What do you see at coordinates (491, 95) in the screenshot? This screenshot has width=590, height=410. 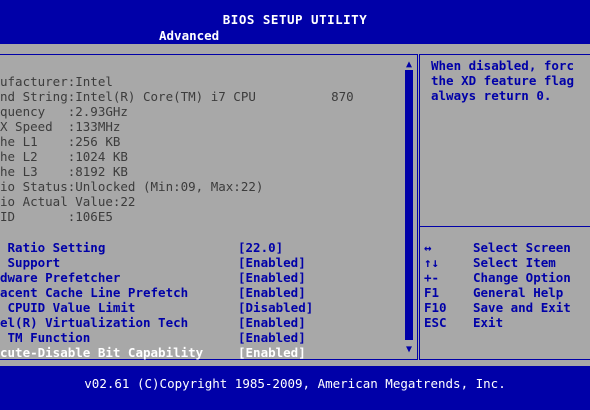 I see `help-line-3: always return 0.` at bounding box center [491, 95].